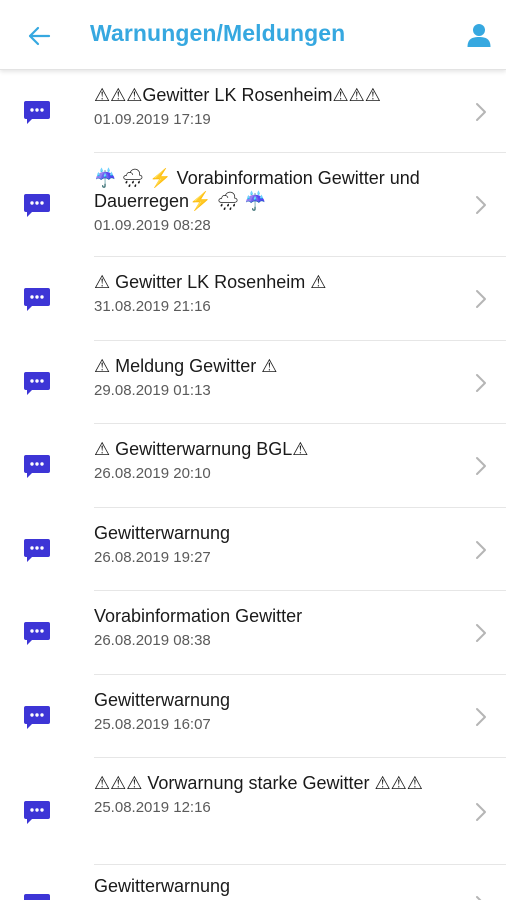 This screenshot has height=900, width=506. What do you see at coordinates (272, 887) in the screenshot?
I see `message-text: Gewitterwarnung` at bounding box center [272, 887].